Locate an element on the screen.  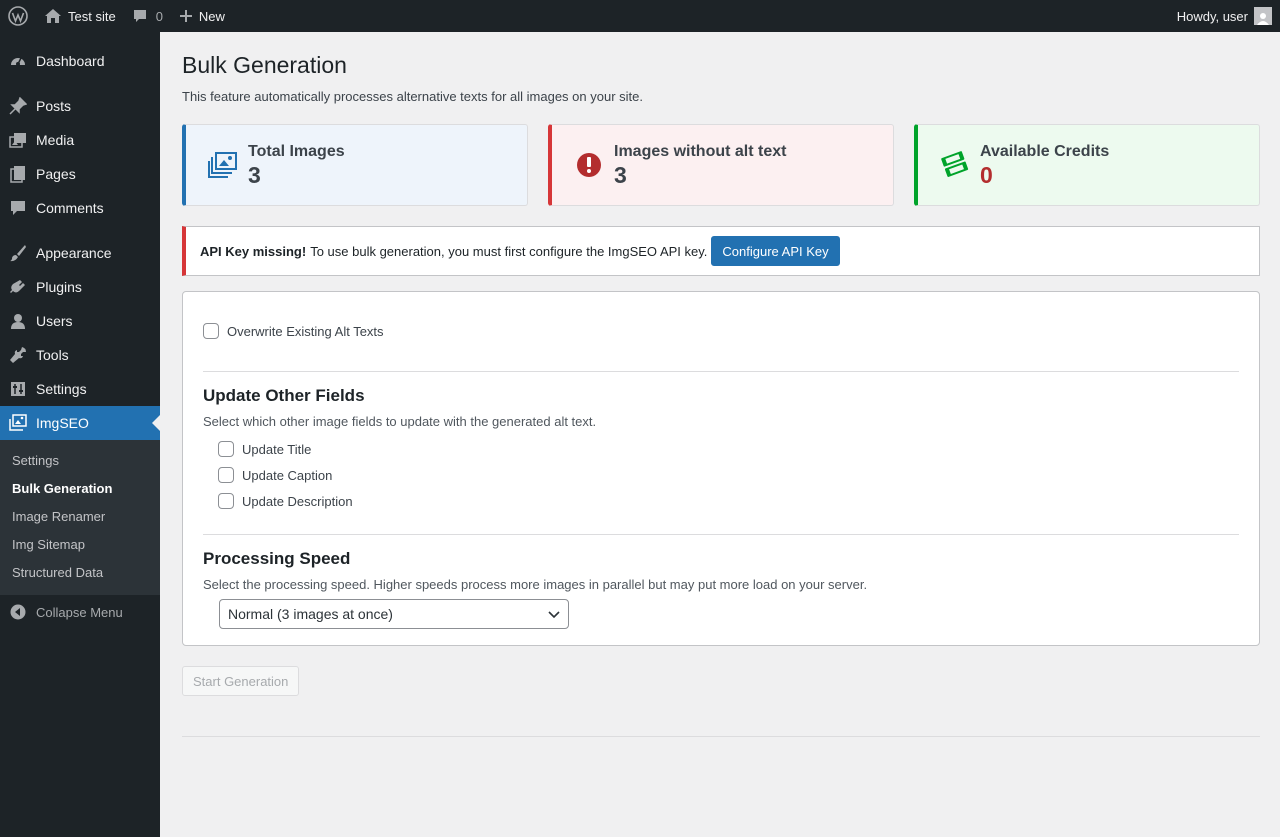
processing-speed-select: Normal (3 images at once) is located at coordinates (394, 614).